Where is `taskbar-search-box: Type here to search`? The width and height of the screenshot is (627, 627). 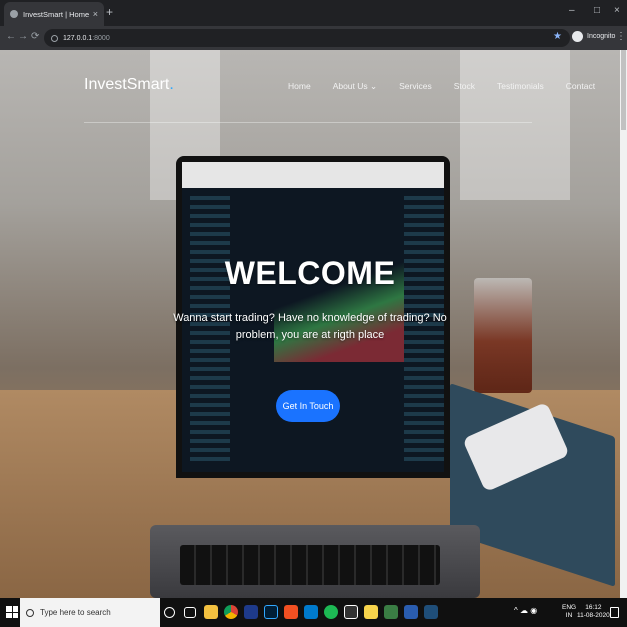
taskbar-search-box: Type here to search is located at coordinates (90, 612).